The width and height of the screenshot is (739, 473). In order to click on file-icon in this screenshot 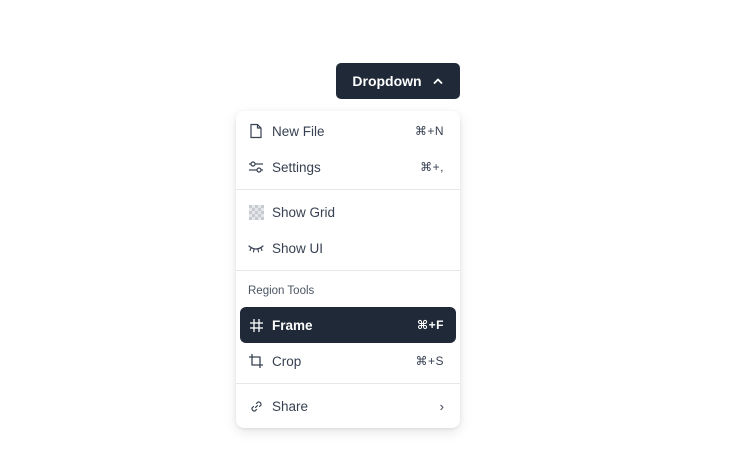, I will do `click(256, 131)`.